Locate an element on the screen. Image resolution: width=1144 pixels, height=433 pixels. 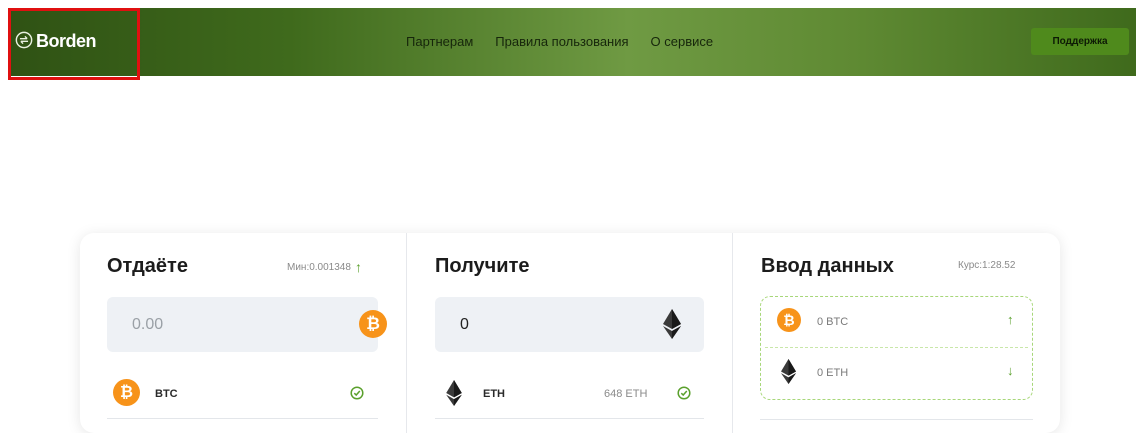
give-title: Отдаёте is located at coordinates (147, 266).